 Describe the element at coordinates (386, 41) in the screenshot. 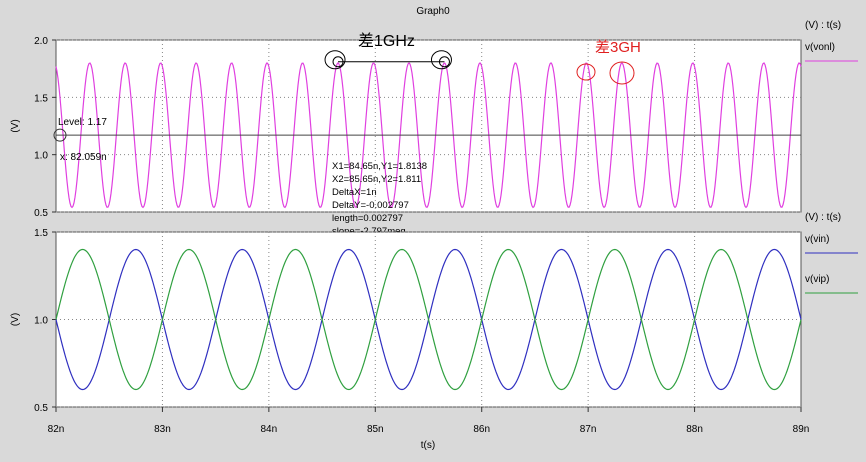

I see `annotation-1ghz: 差1GHz` at that location.